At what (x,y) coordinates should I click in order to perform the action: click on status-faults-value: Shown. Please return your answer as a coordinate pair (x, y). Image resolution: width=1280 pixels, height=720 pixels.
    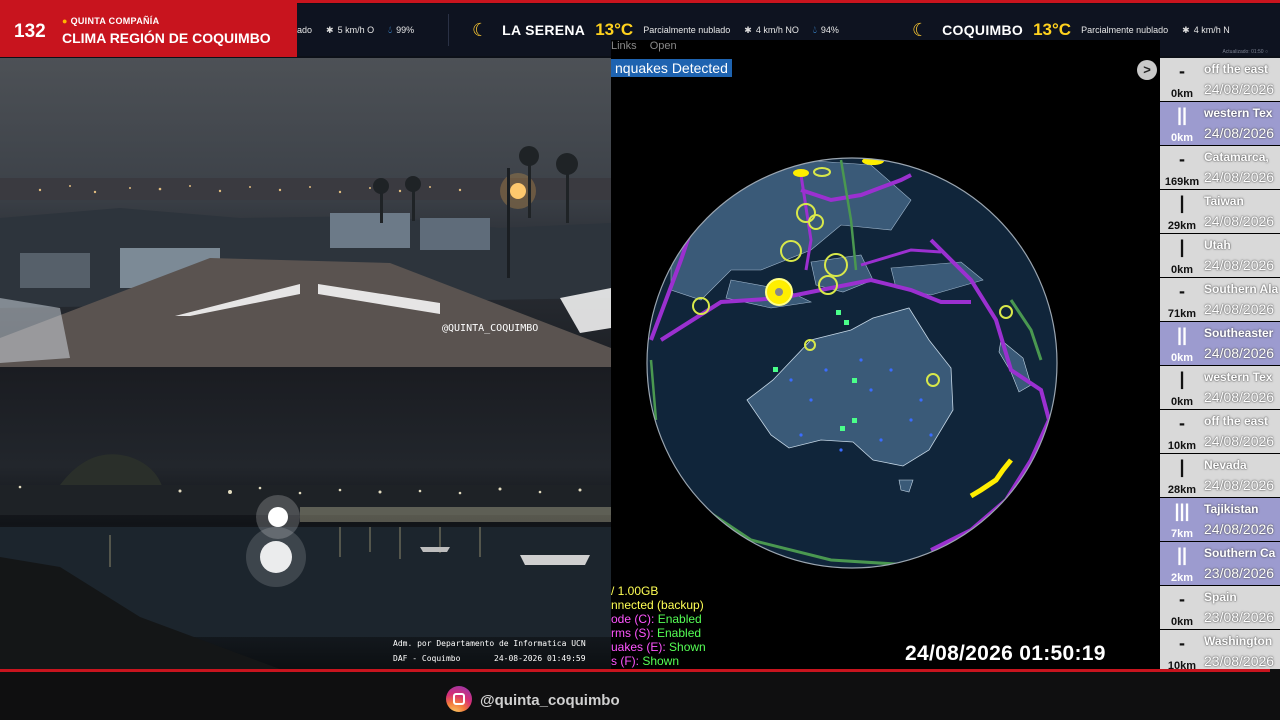
    Looking at the image, I should click on (661, 661).